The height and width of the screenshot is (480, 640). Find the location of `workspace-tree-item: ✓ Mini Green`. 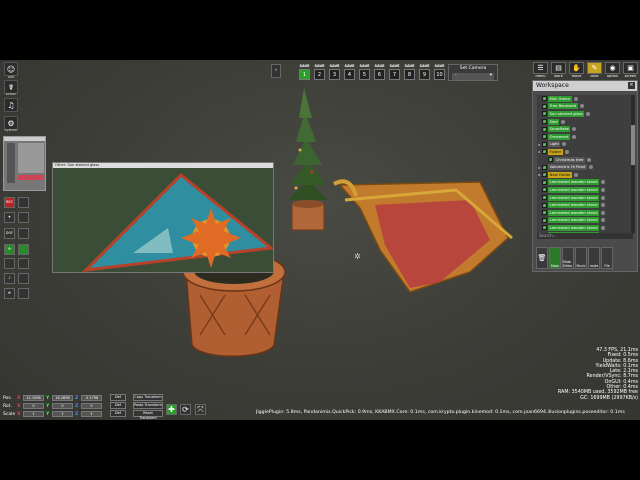

workspace-tree-item: ✓ Mini Green is located at coordinates (585, 99).